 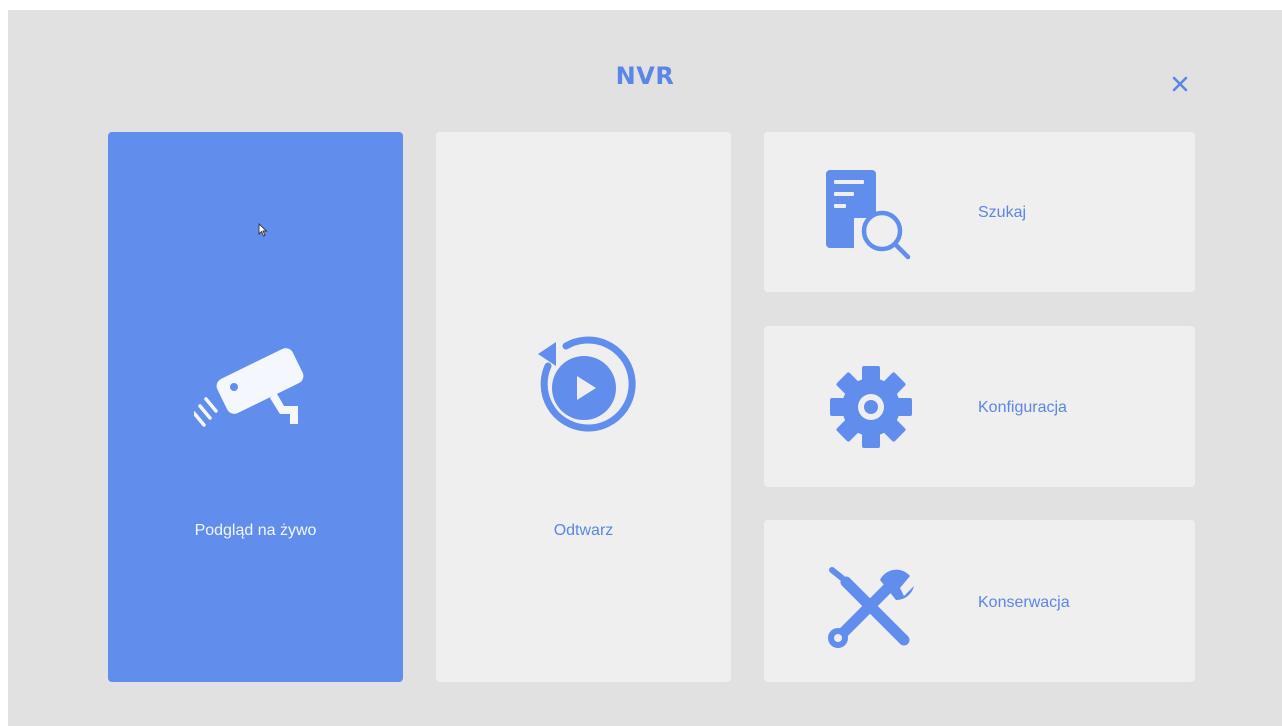 What do you see at coordinates (1022, 407) in the screenshot?
I see `configuration-label: Konfiguracja` at bounding box center [1022, 407].